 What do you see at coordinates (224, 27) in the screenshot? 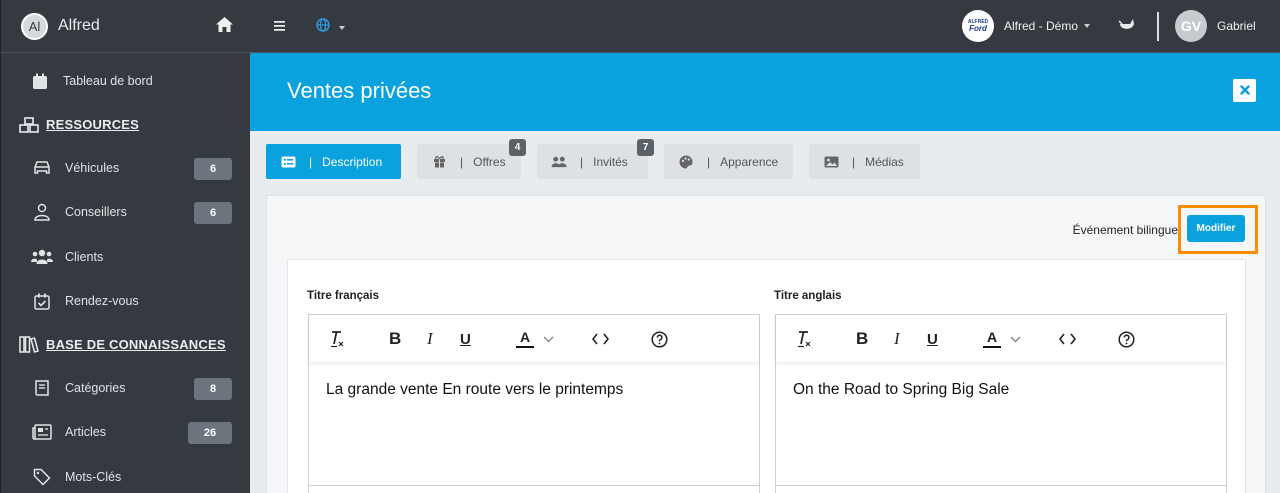
I see `home-icon` at bounding box center [224, 27].